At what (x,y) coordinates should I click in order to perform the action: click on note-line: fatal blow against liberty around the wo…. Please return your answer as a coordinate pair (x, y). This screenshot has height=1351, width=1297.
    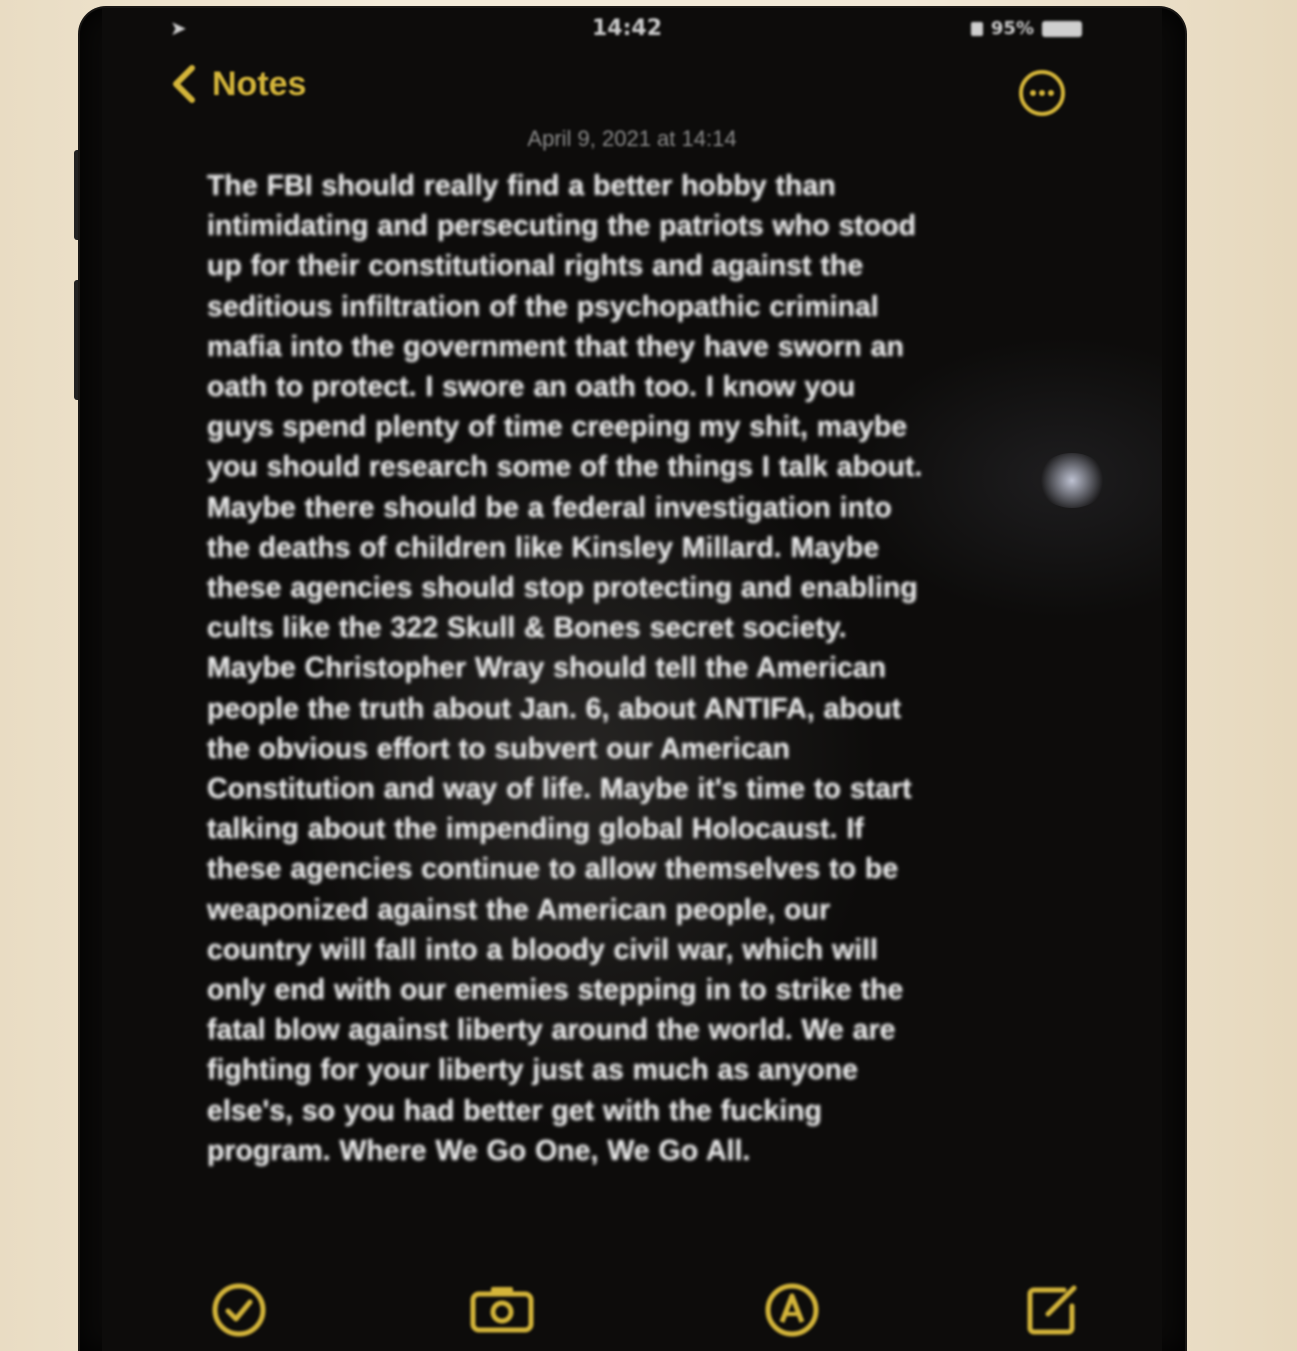
    Looking at the image, I should click on (551, 1030).